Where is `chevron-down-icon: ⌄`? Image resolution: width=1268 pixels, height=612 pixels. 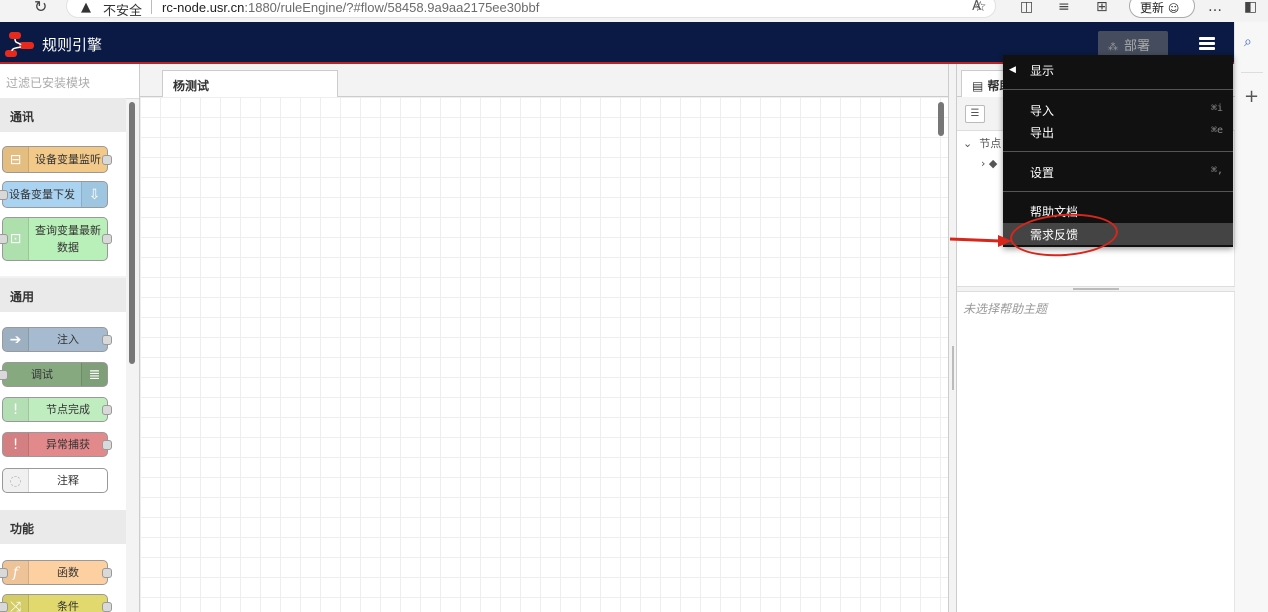
chevron-down-icon: ⌄ is located at coordinates (968, 143).